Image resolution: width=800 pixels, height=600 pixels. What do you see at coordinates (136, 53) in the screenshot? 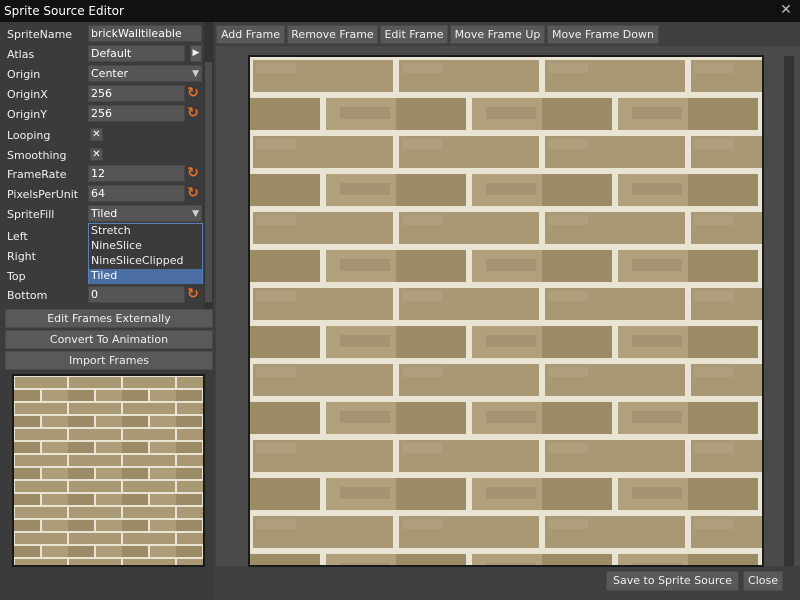
I see `atlas-field: Default` at bounding box center [136, 53].